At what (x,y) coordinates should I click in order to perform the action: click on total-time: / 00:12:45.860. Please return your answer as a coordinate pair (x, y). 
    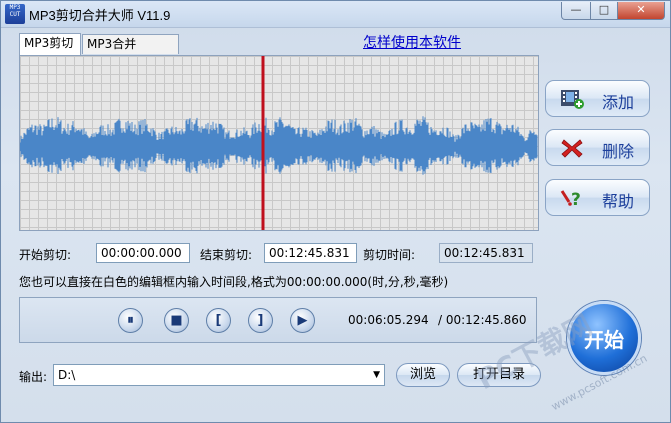
    Looking at the image, I should click on (482, 320).